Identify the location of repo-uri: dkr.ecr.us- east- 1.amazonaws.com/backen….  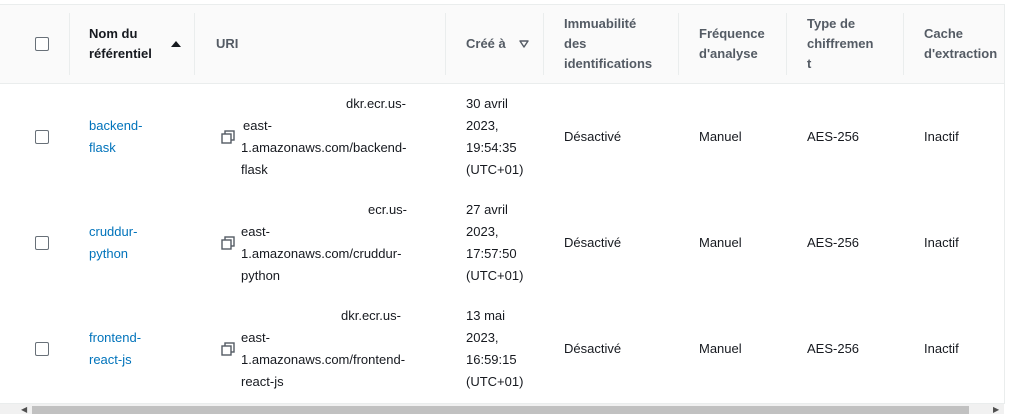
(338, 137).